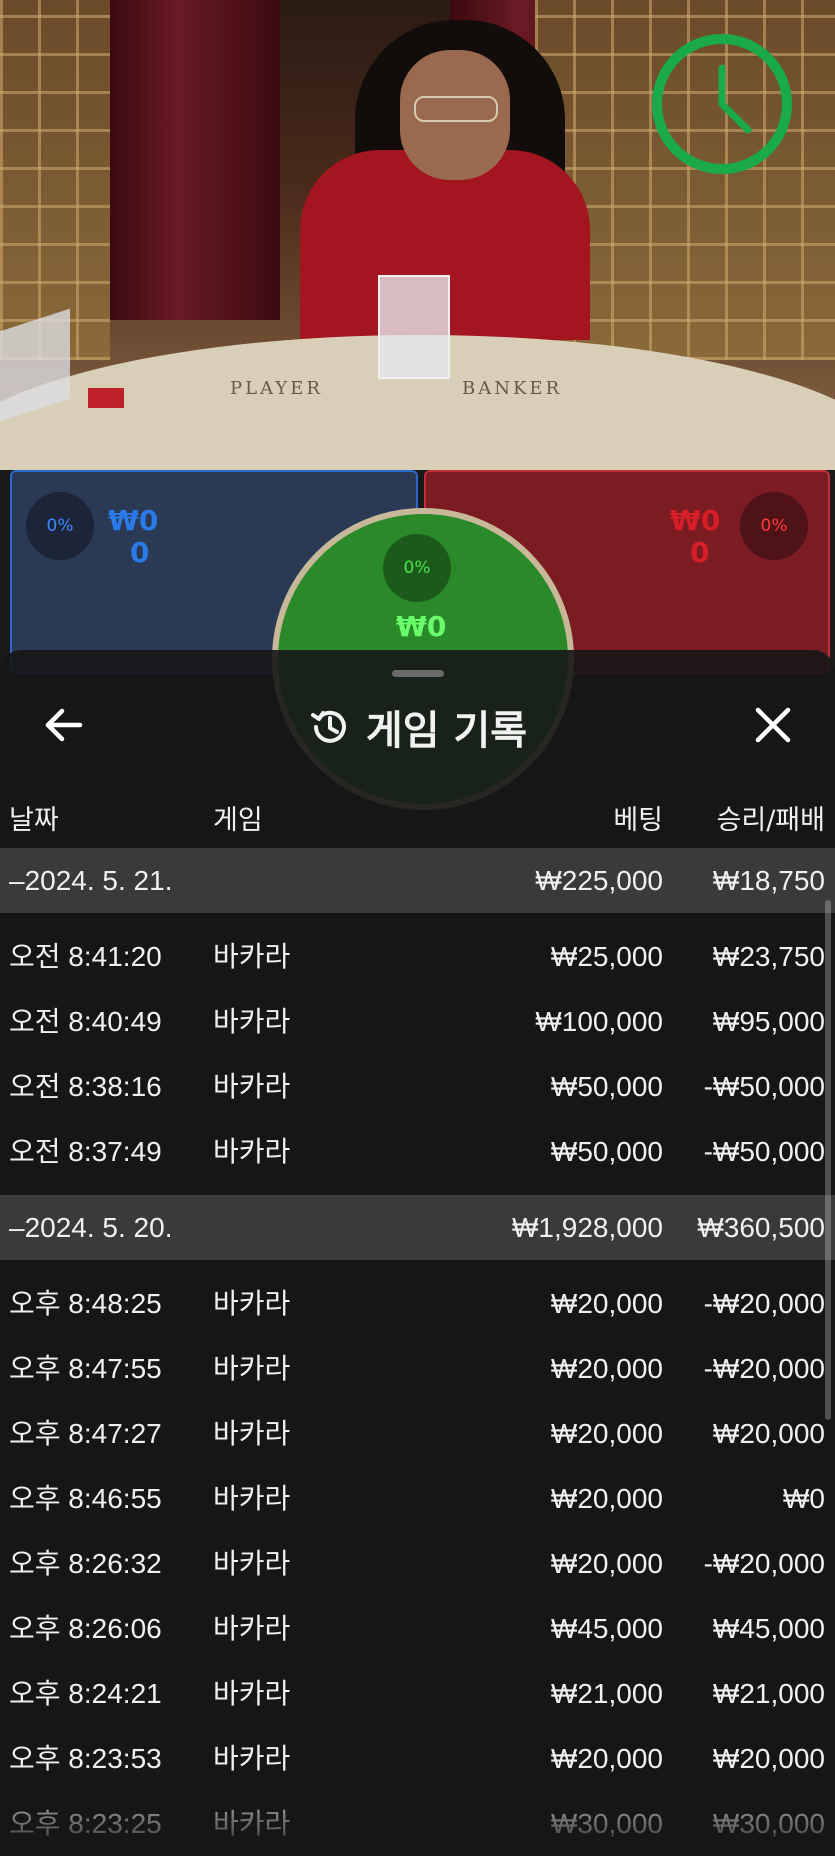  What do you see at coordinates (606, 956) in the screenshot?
I see `row-bet: ₩25,000` at bounding box center [606, 956].